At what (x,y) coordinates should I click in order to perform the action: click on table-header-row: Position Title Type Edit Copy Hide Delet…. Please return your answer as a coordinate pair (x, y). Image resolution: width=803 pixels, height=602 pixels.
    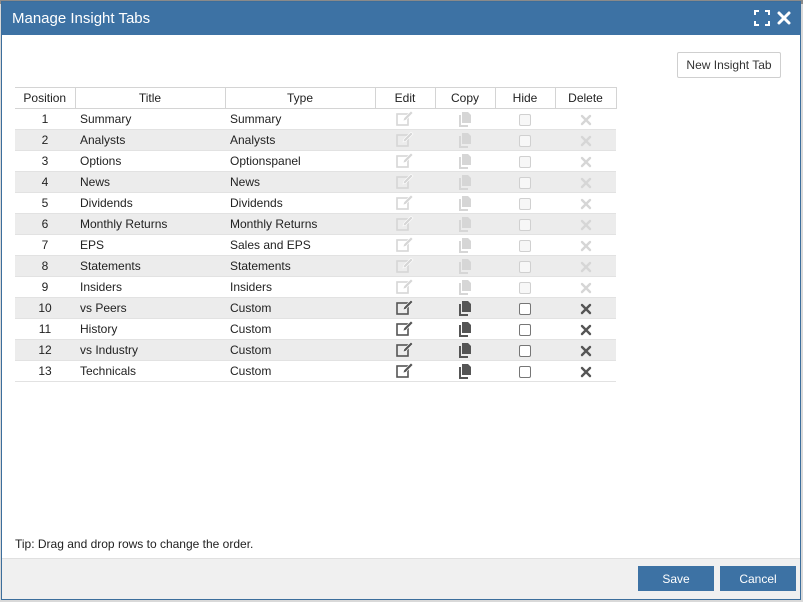
    Looking at the image, I should click on (316, 98).